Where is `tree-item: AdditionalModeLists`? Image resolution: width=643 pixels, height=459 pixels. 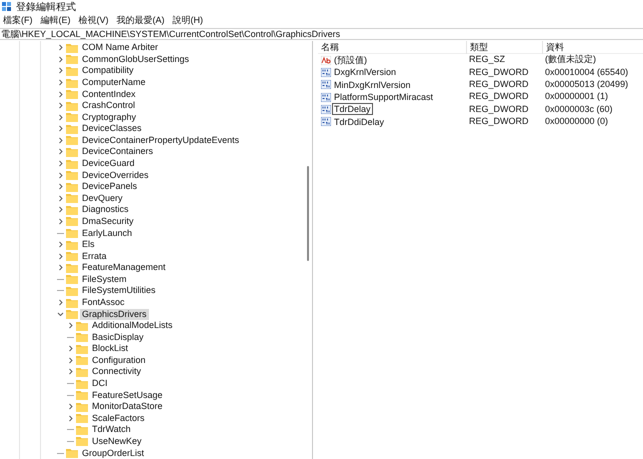
tree-item: AdditionalModeLists is located at coordinates (132, 326).